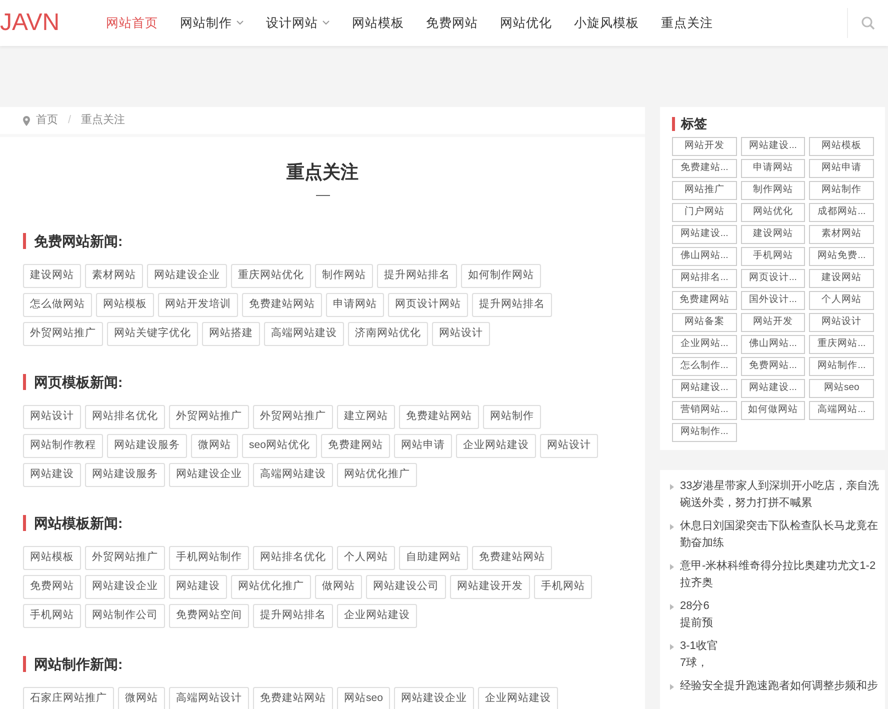 This screenshot has height=709, width=888. I want to click on tag-link: 门户网站, so click(704, 212).